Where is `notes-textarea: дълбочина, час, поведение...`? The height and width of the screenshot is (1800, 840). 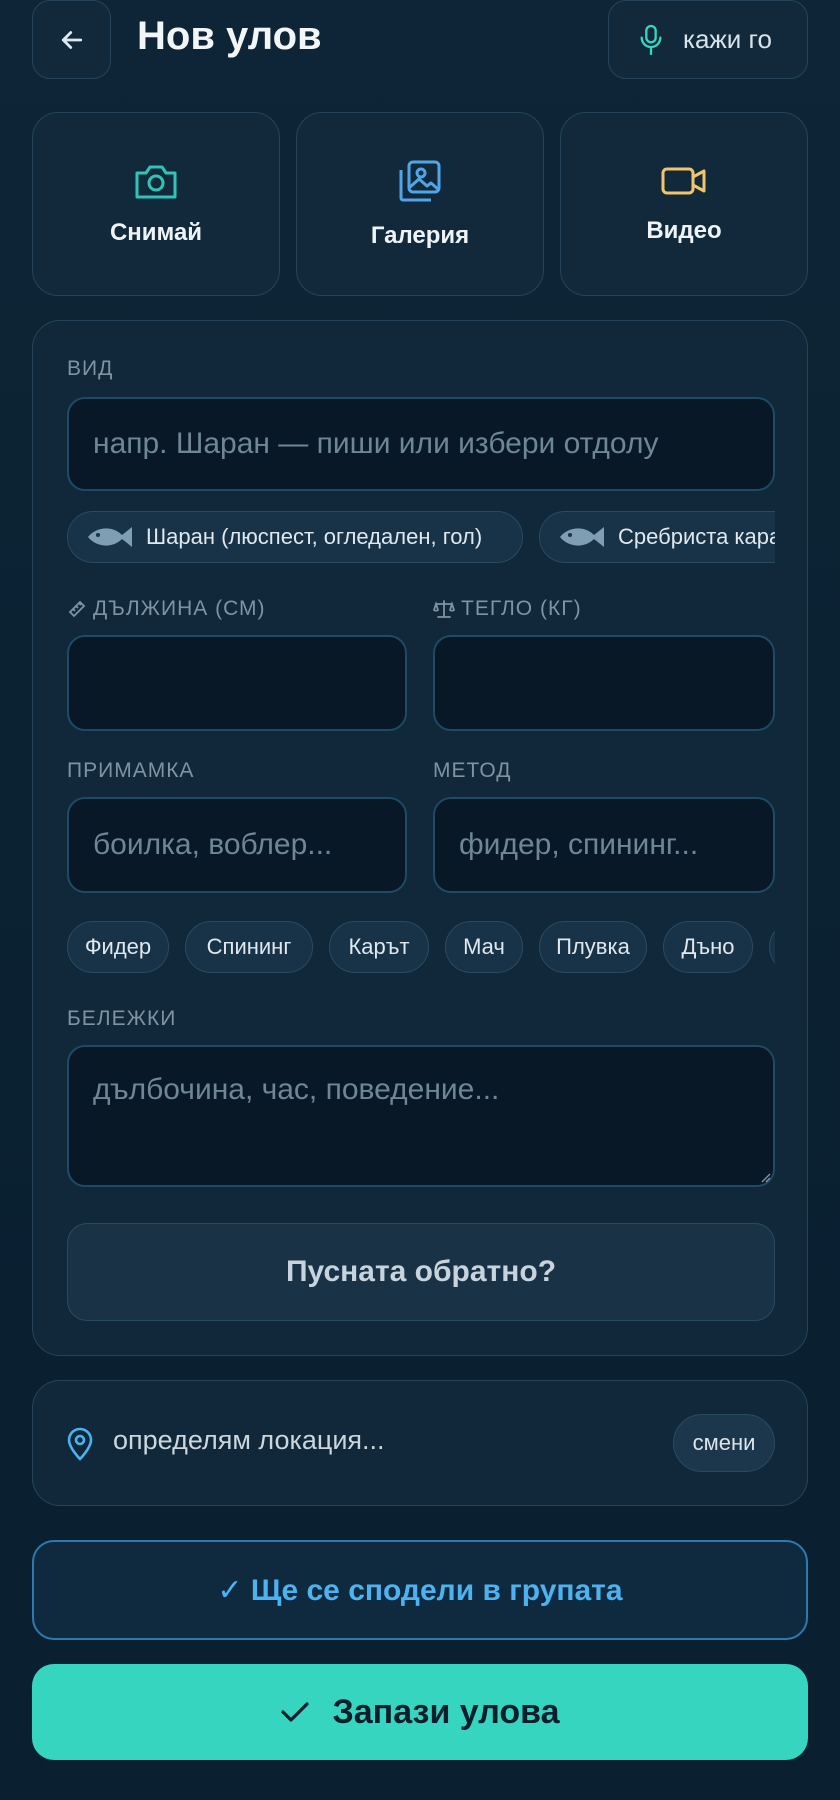 notes-textarea: дълбочина, час, поведение... is located at coordinates (421, 1116).